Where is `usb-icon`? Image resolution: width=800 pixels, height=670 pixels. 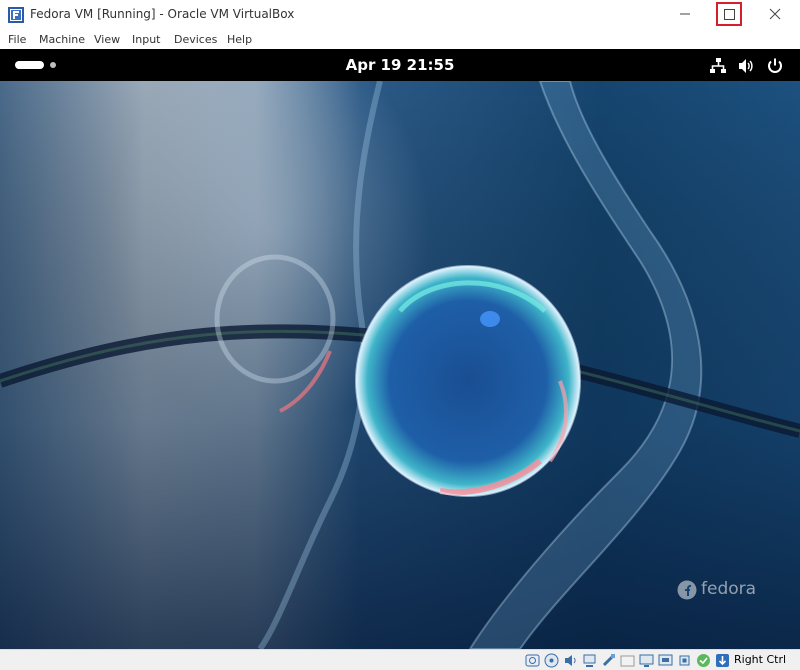
usb-icon is located at coordinates (608, 660).